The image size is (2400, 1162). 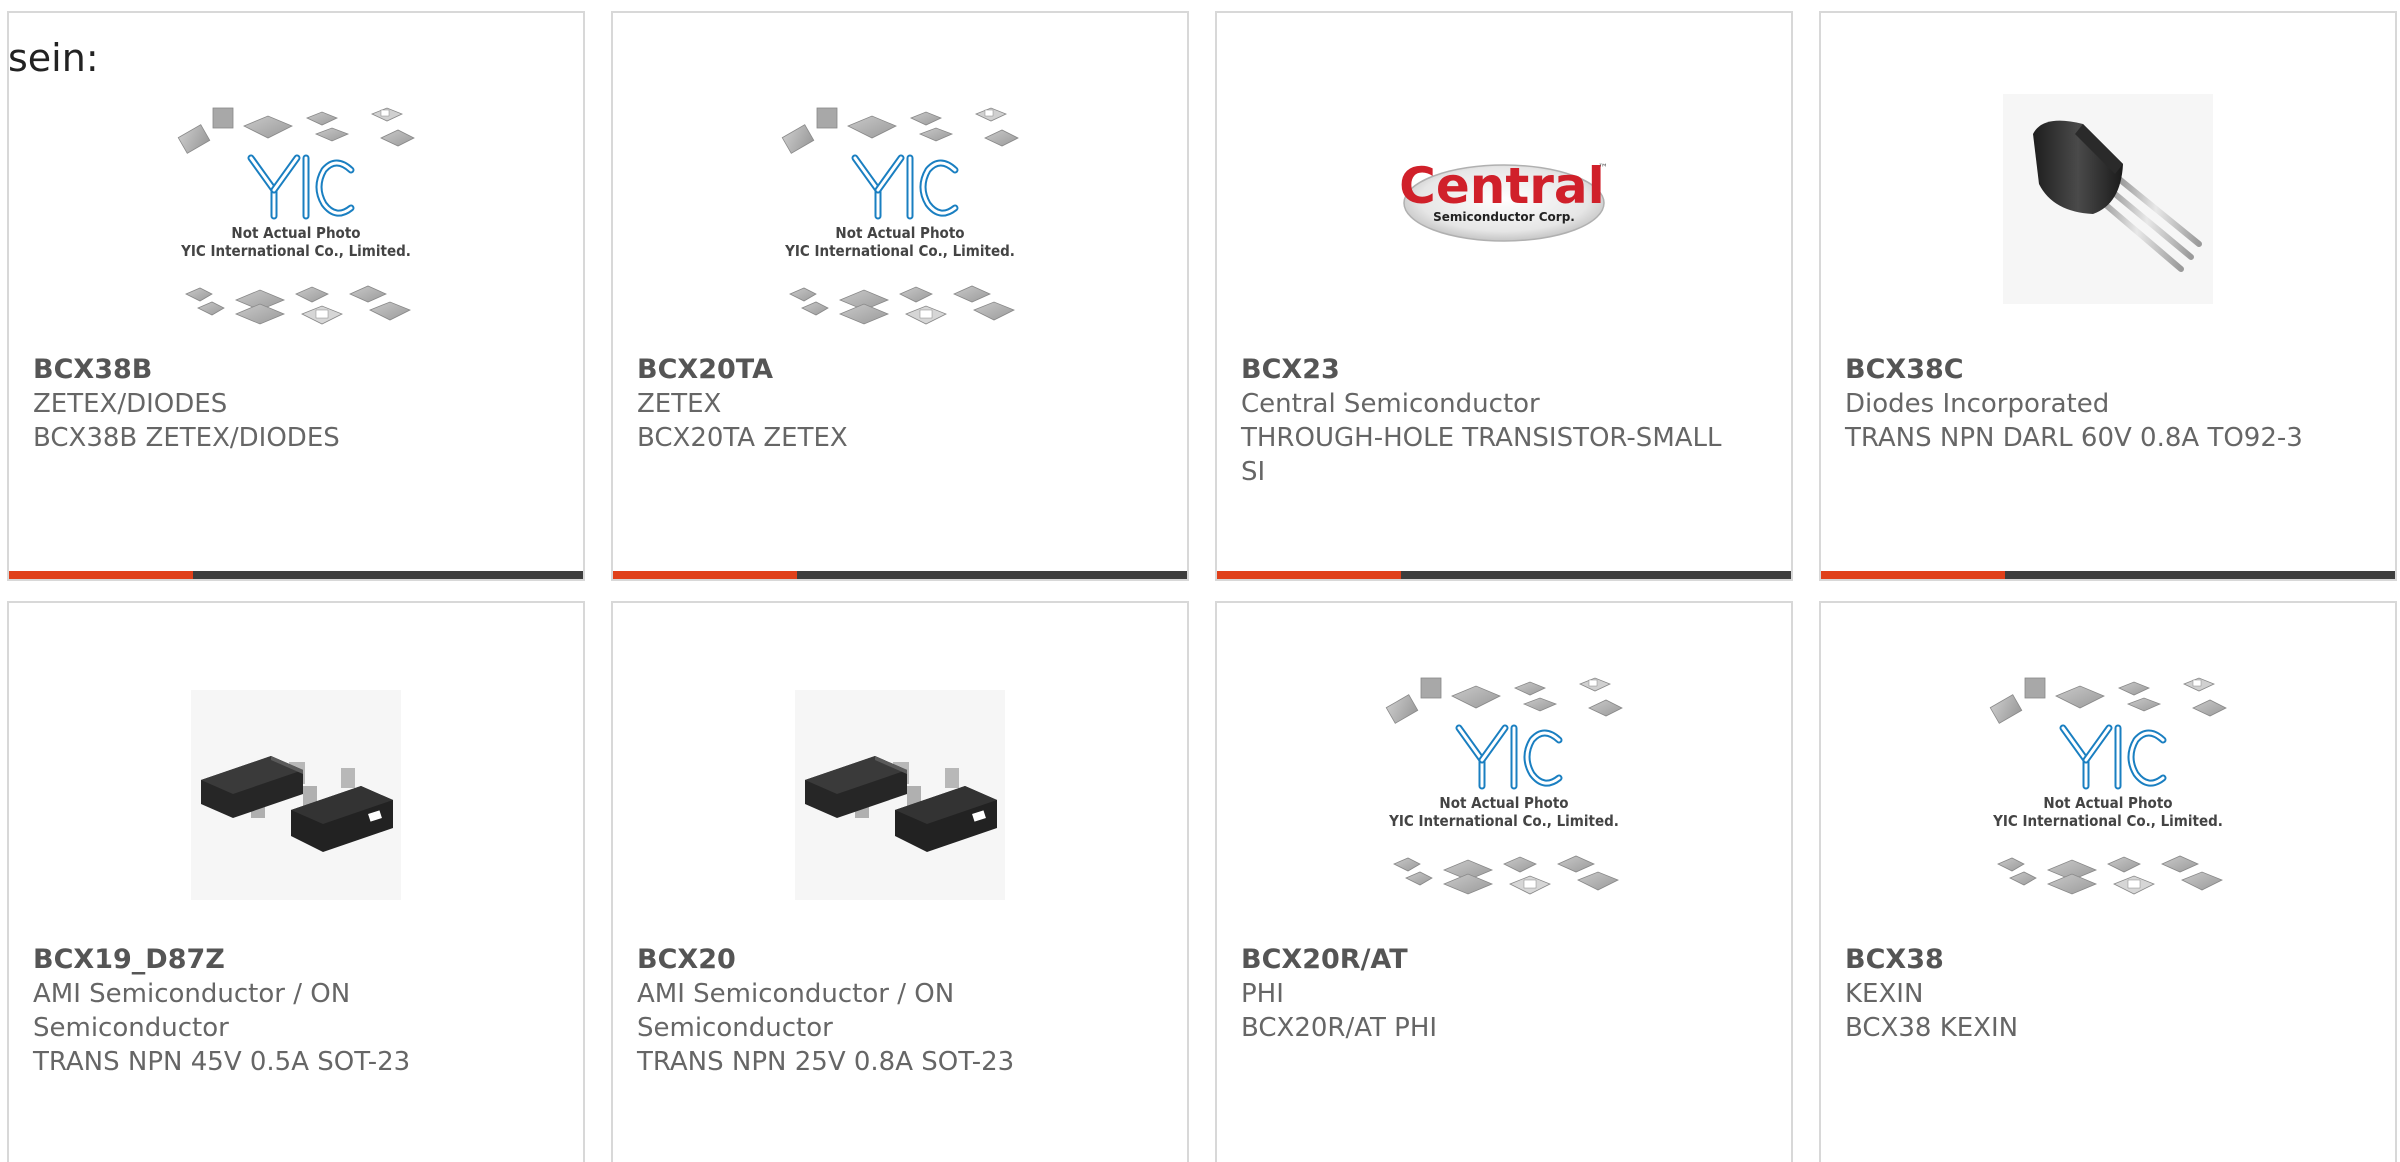 I want to click on manufacturer-label: KEXIN, so click(x=1884, y=994).